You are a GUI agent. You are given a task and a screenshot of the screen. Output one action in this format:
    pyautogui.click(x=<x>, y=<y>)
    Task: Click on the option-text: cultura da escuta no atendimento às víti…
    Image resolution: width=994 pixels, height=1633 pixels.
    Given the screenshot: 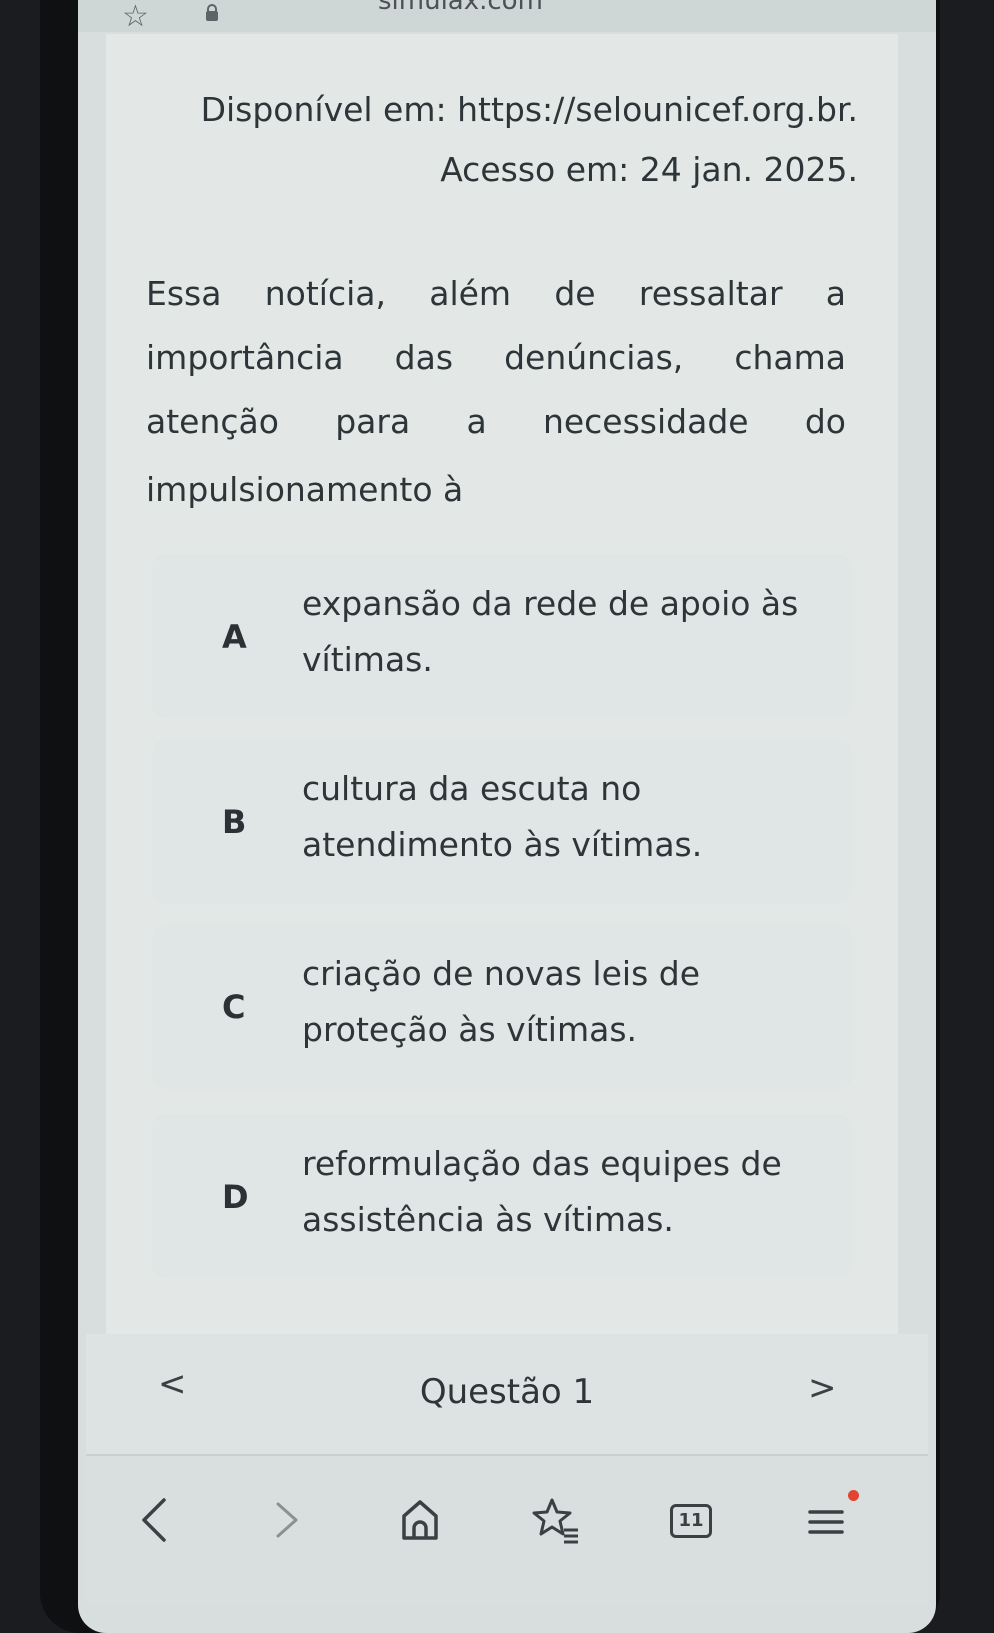 What is the action you would take?
    pyautogui.click(x=502, y=816)
    